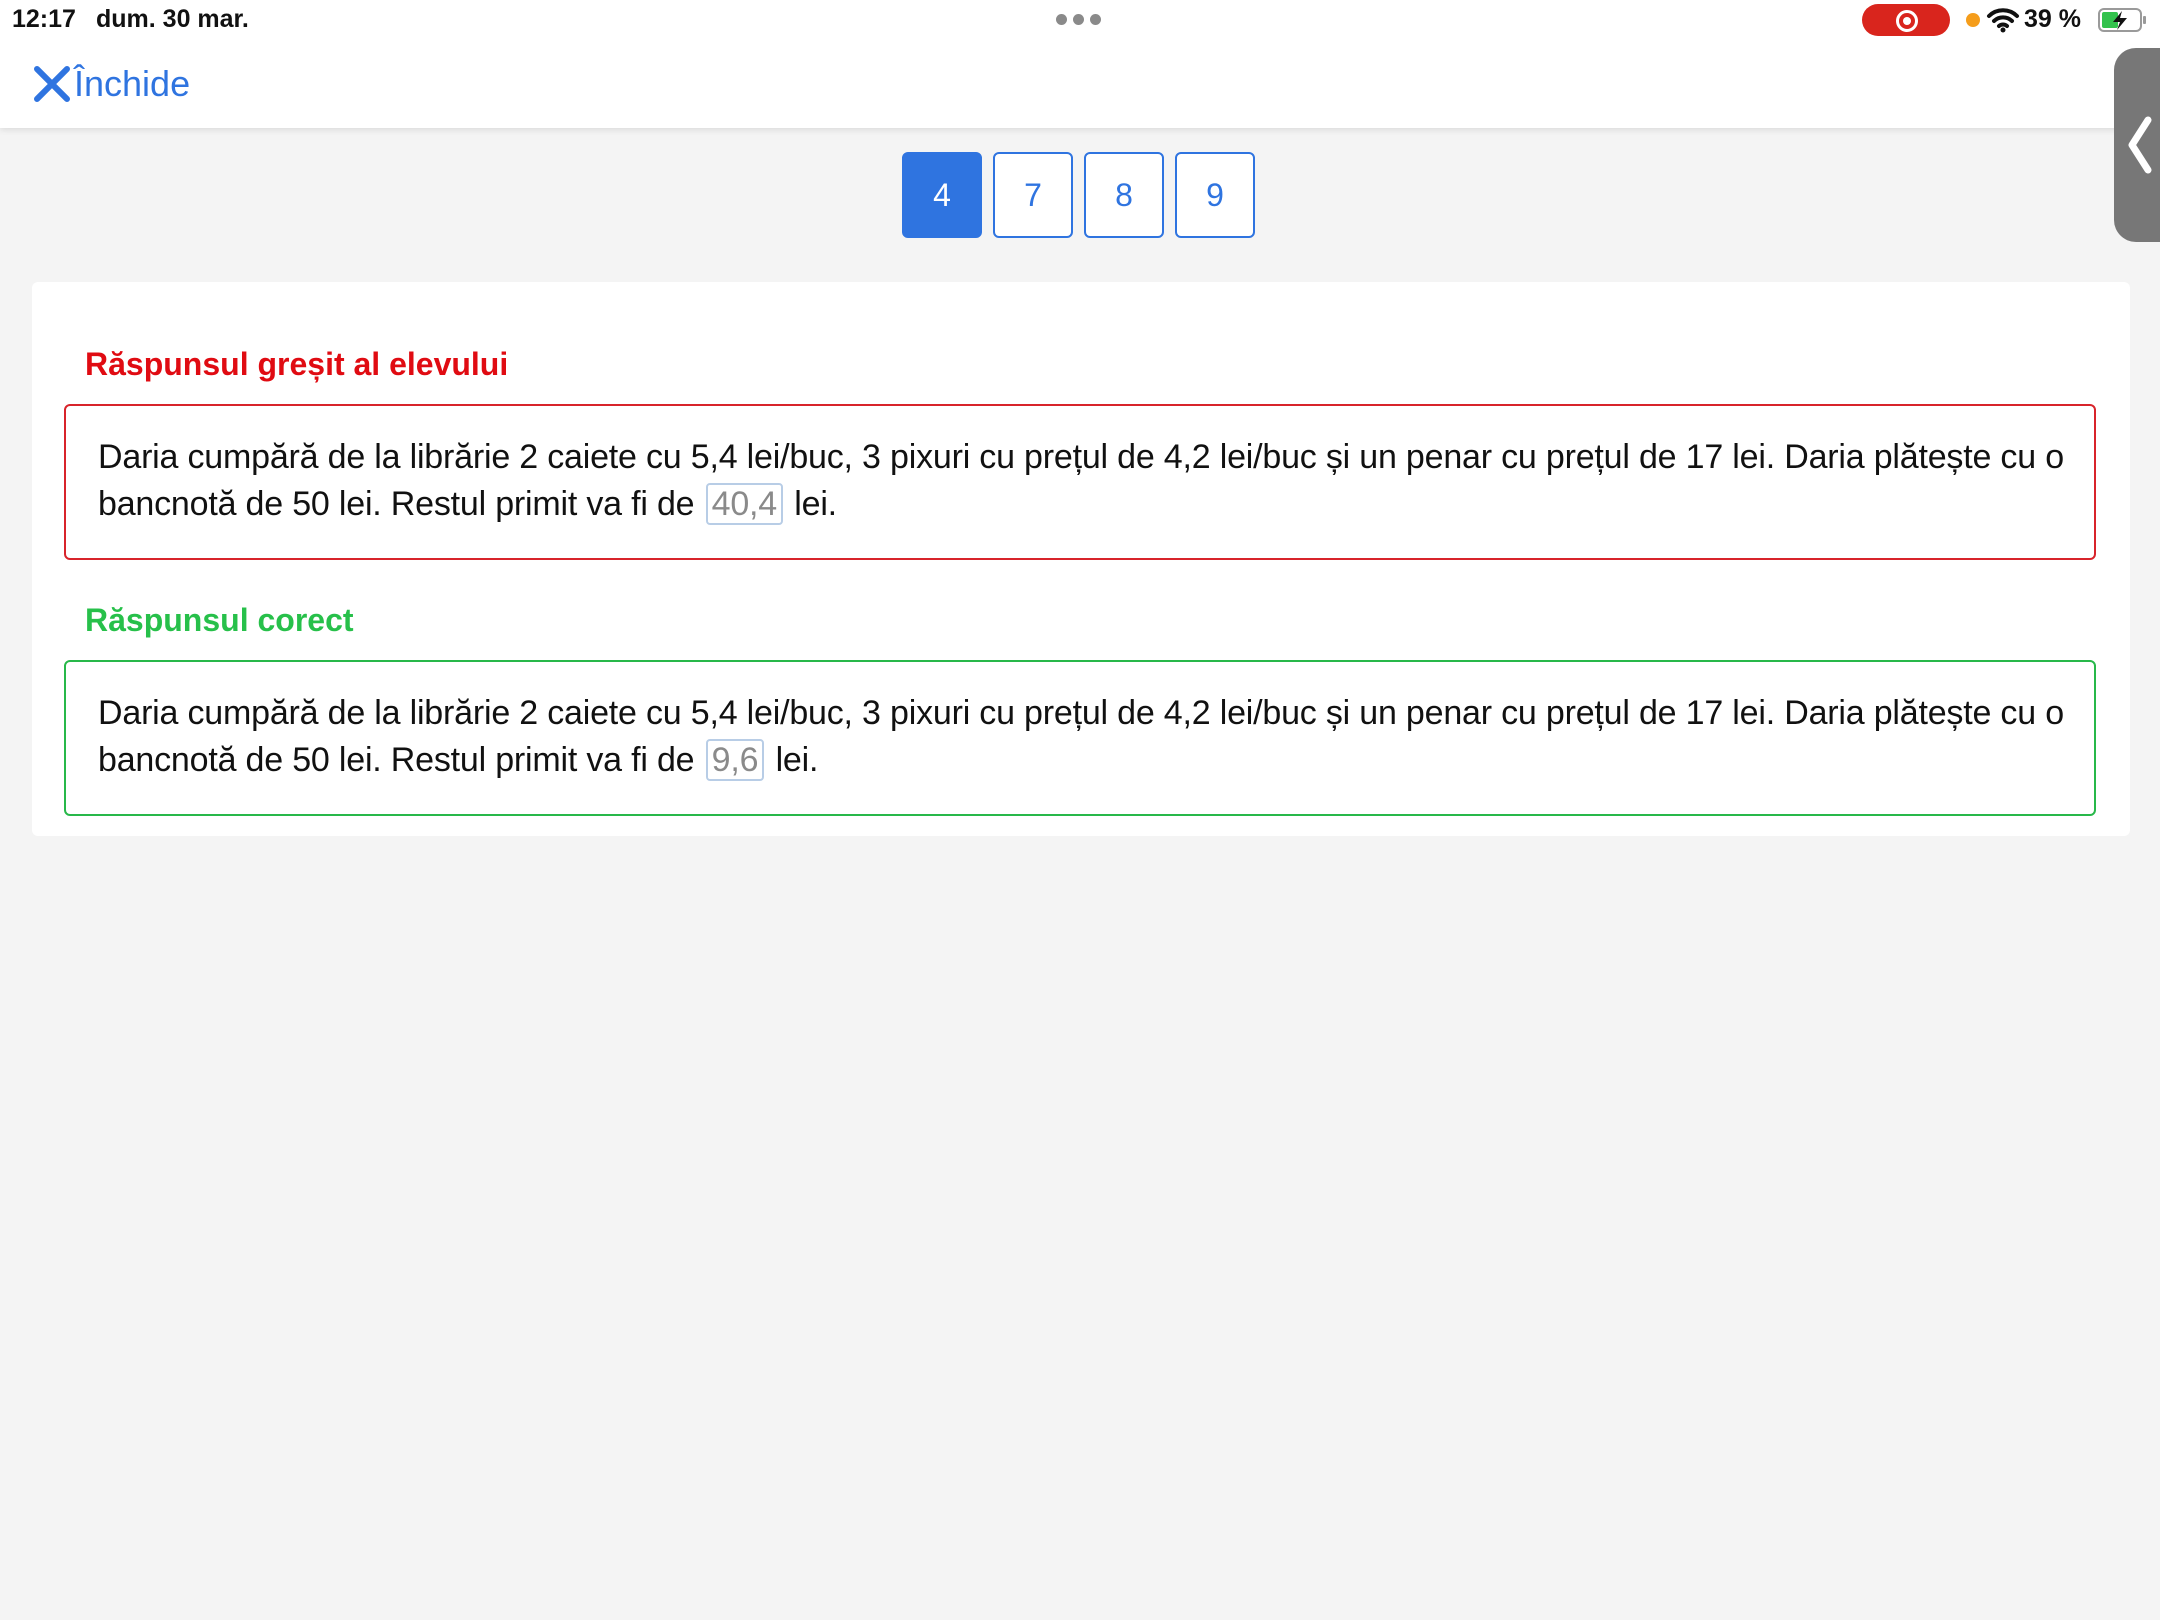 The width and height of the screenshot is (2160, 1620). Describe the element at coordinates (1124, 195) in the screenshot. I see `page-button-8: 8` at that location.